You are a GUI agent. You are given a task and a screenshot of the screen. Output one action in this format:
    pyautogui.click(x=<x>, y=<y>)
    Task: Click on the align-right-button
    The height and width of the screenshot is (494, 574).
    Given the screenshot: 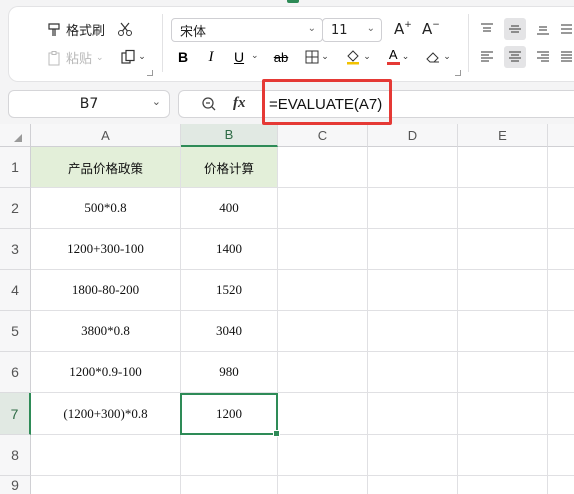 What is the action you would take?
    pyautogui.click(x=543, y=57)
    